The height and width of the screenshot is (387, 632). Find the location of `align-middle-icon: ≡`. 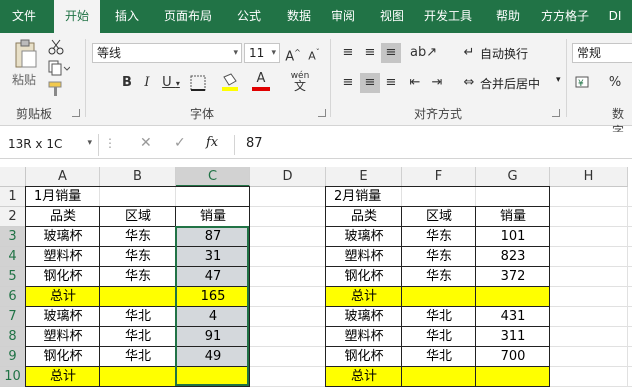

align-middle-icon: ≡ is located at coordinates (370, 53).